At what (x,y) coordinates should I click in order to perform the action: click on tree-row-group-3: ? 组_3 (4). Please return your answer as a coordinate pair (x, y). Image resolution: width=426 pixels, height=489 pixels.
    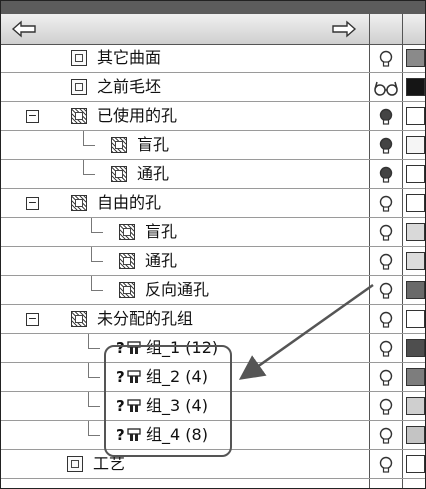
    Looking at the image, I should click on (213, 406).